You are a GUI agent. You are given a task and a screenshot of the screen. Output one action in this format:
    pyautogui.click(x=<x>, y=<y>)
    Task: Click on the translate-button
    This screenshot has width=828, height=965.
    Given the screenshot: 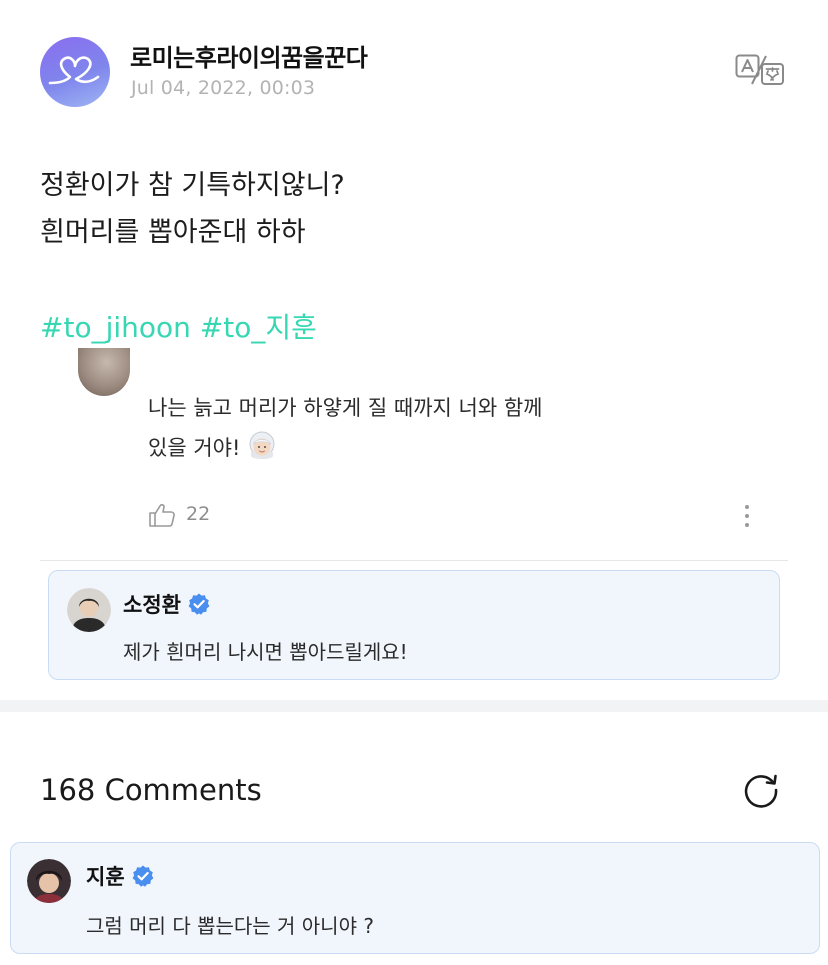 What is the action you would take?
    pyautogui.click(x=760, y=70)
    